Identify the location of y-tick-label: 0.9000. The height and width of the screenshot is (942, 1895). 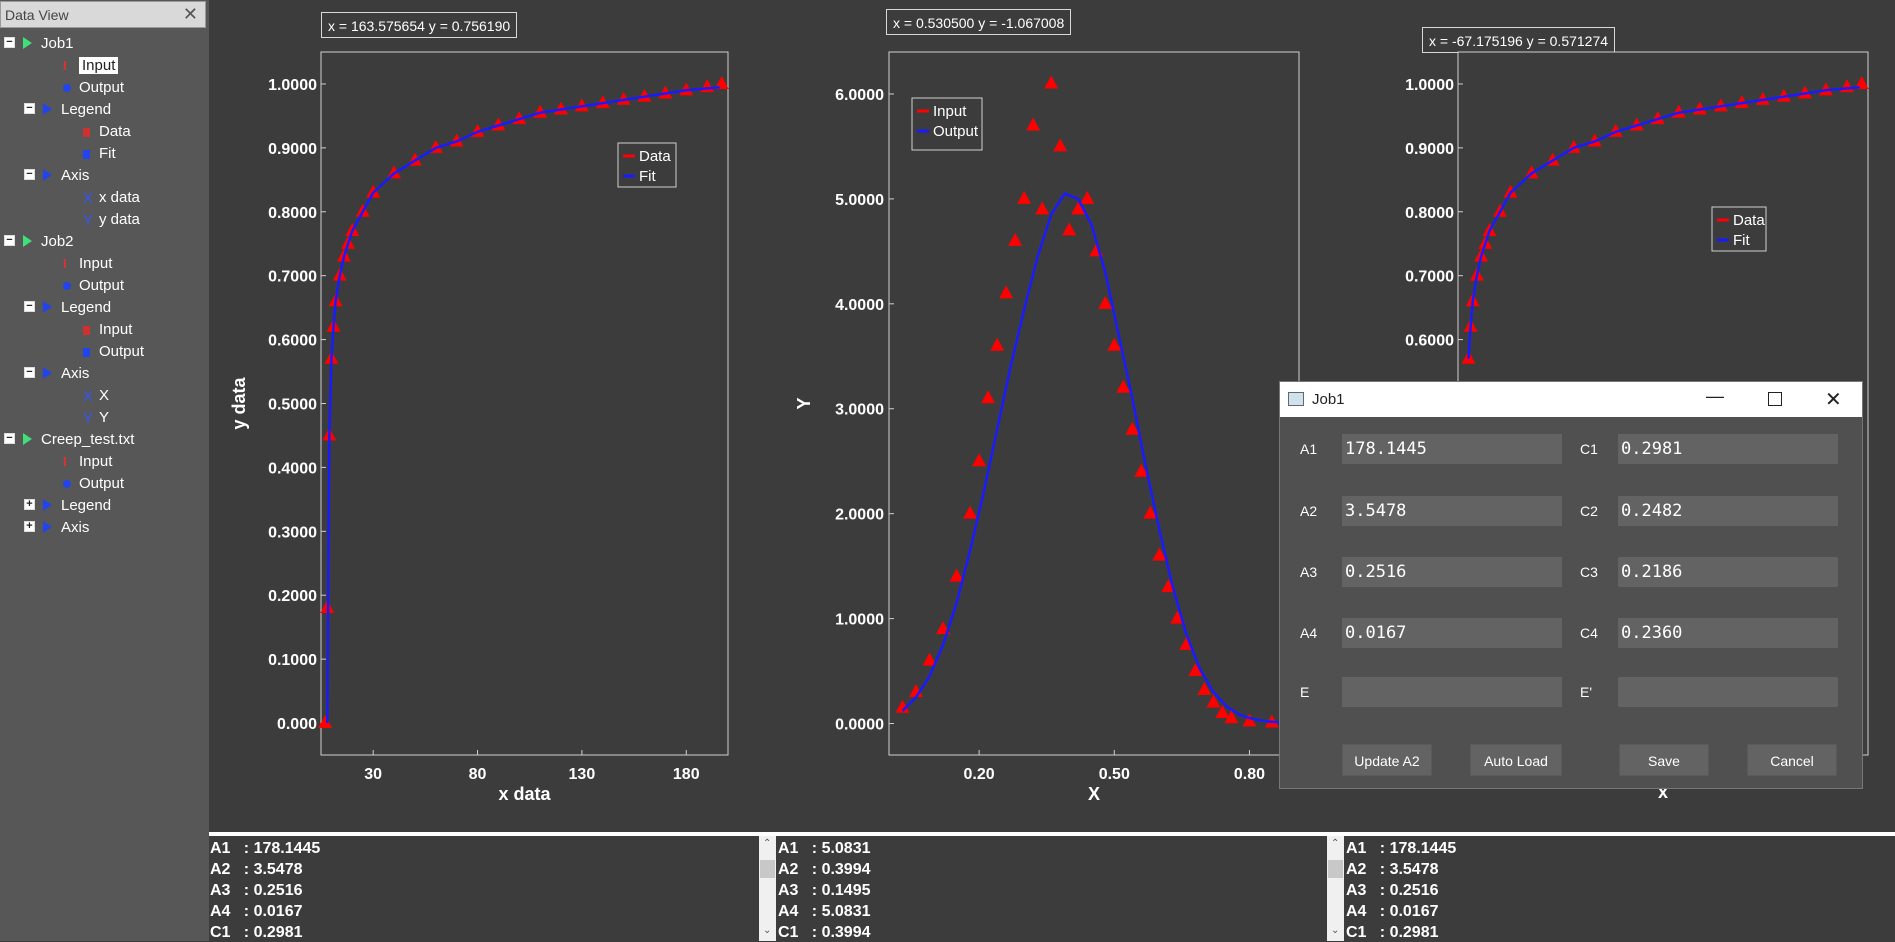
(1429, 149).